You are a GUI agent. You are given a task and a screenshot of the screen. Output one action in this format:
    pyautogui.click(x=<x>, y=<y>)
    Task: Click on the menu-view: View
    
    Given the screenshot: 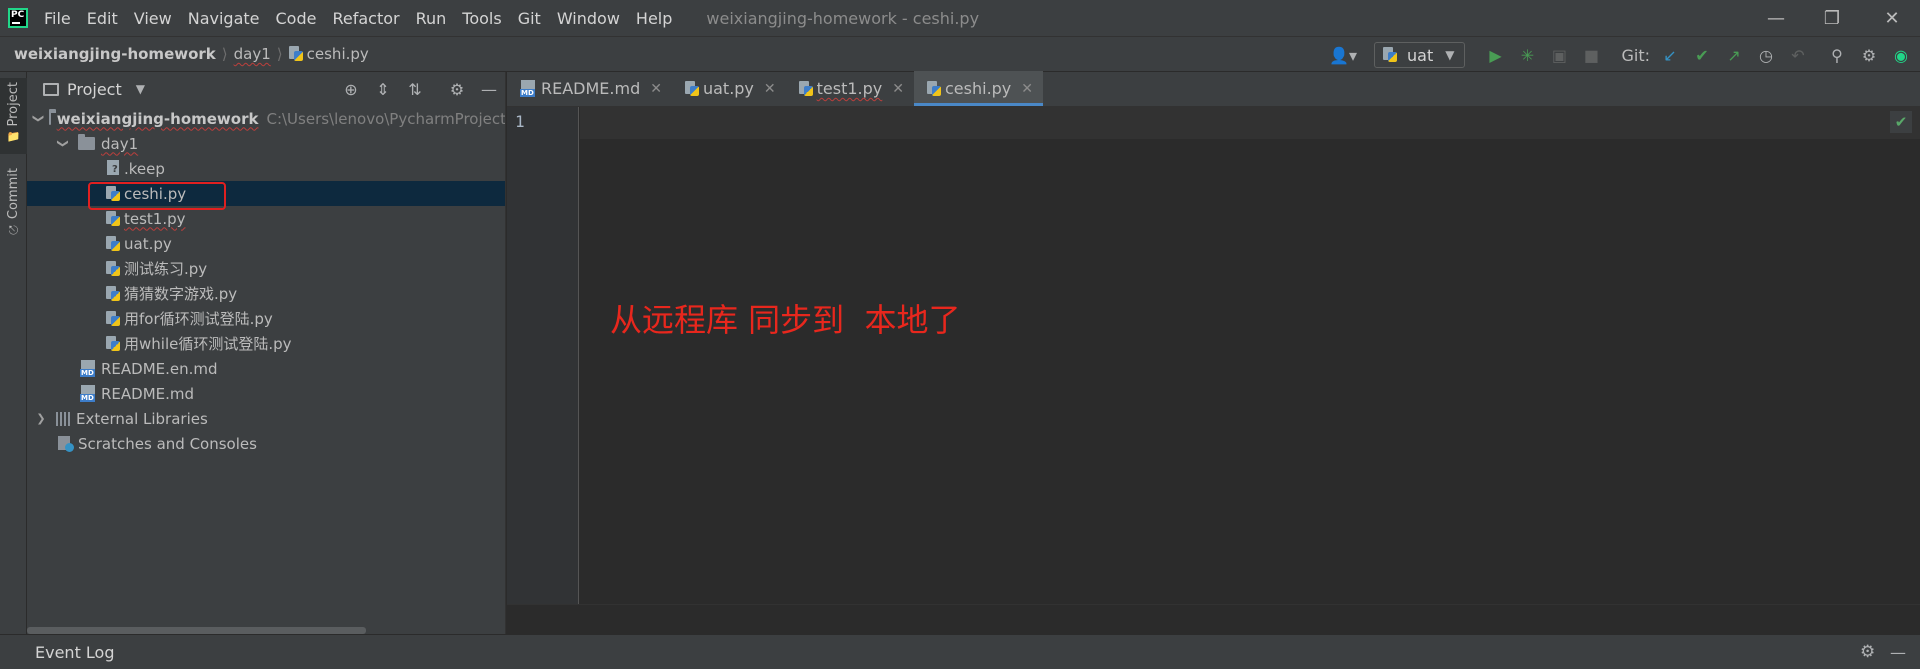 What is the action you would take?
    pyautogui.click(x=153, y=18)
    